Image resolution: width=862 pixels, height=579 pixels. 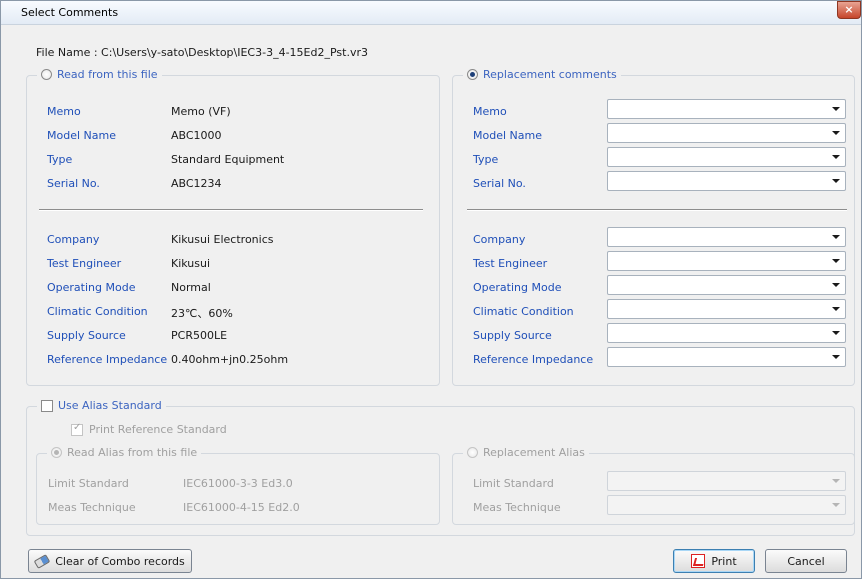 I want to click on replace-company-combo, so click(x=726, y=237).